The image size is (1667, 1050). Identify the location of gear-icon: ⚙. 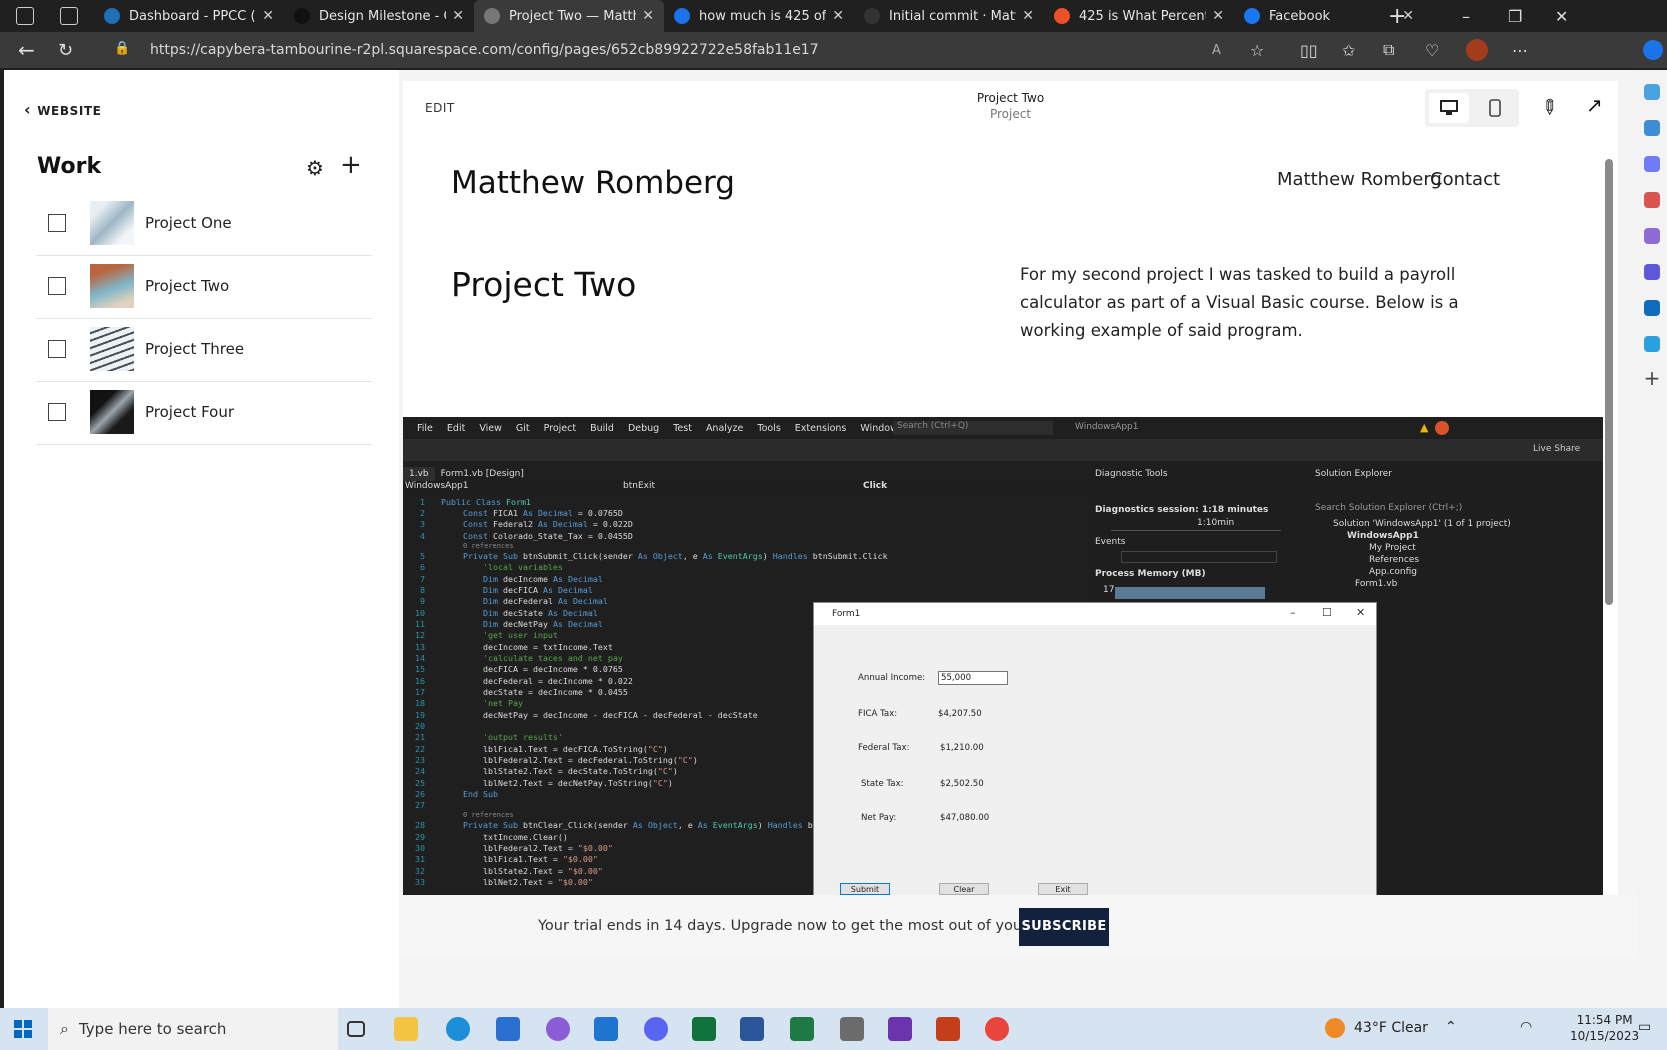
(315, 168).